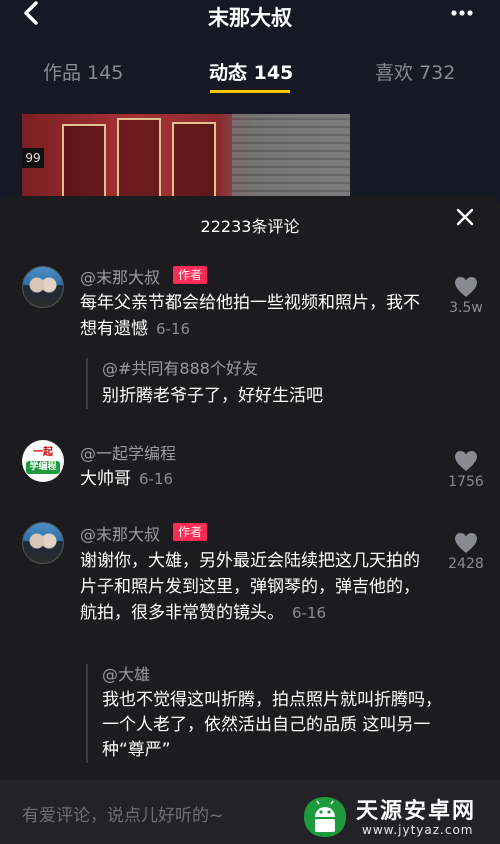  I want to click on reply-username: @#共同有888个好友, so click(267, 369).